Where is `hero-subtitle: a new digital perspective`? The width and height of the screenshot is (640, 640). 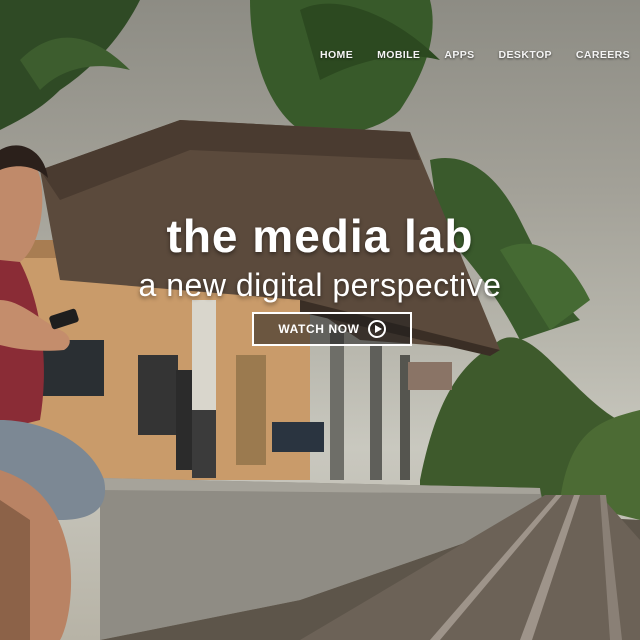 hero-subtitle: a new digital perspective is located at coordinates (320, 285).